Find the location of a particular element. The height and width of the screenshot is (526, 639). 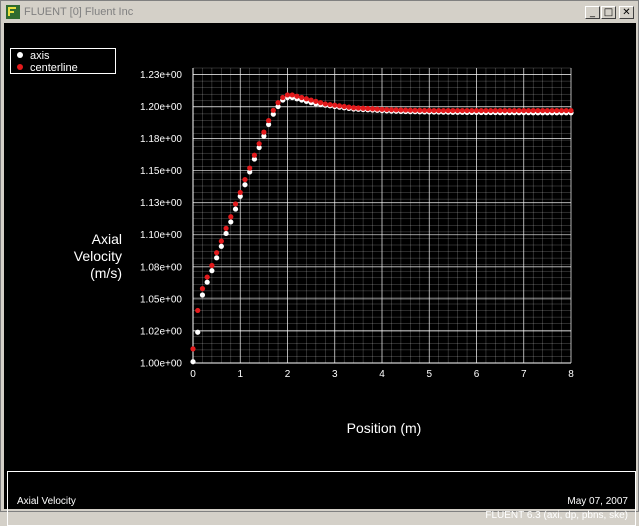

x-tick-label: 2 is located at coordinates (288, 374).